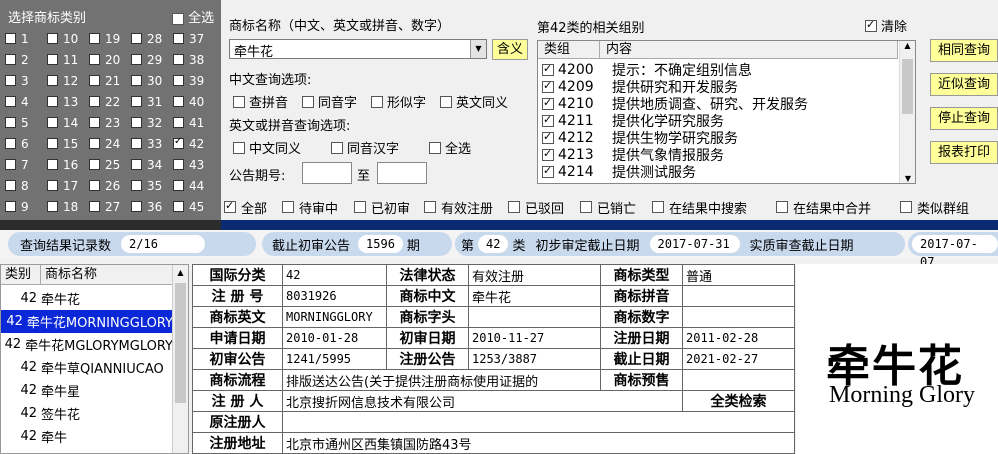 The height and width of the screenshot is (454, 998). I want to click on filter-3: 有效注册, so click(466, 207).